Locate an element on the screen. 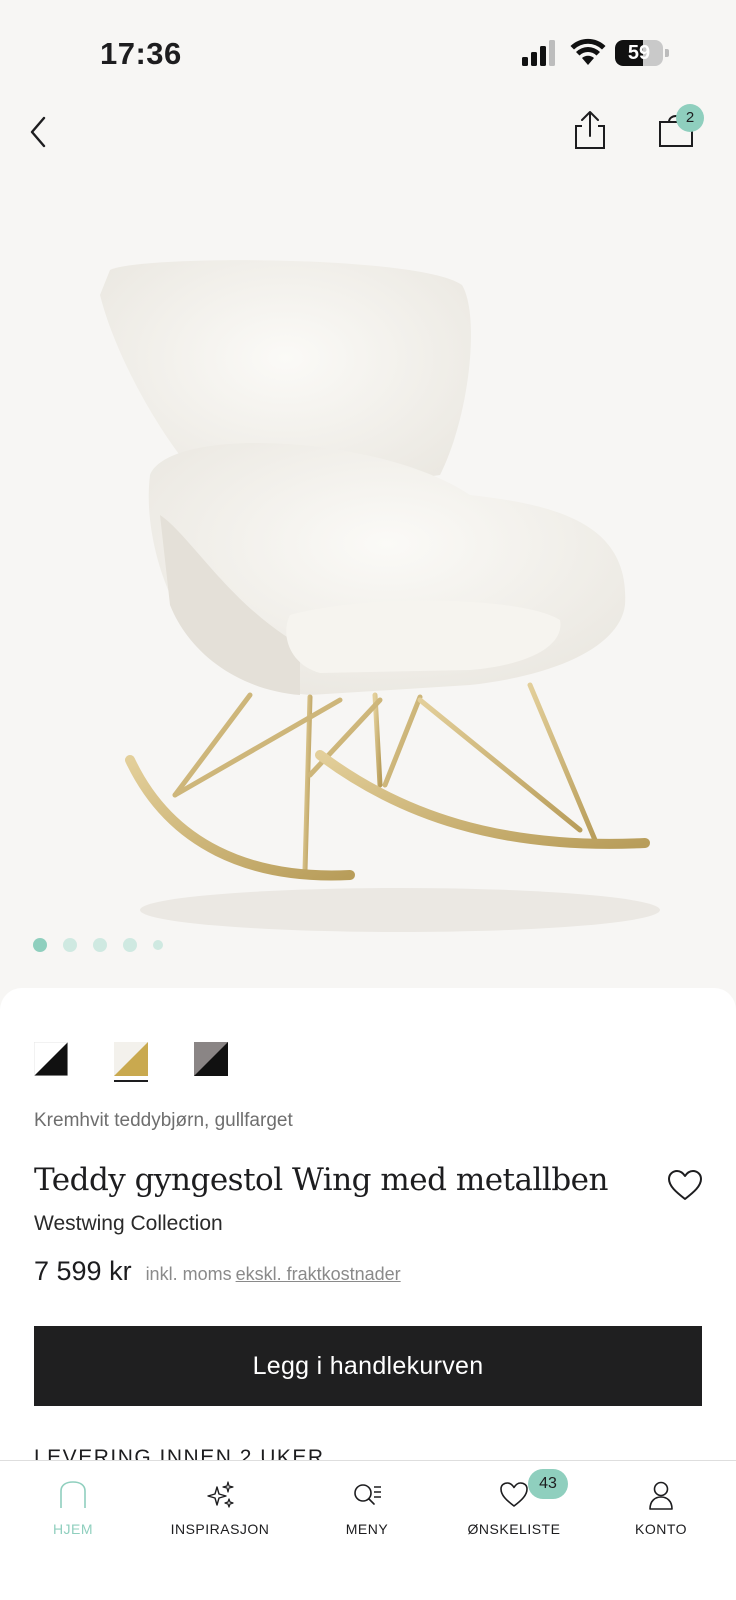  wishlist-count-badge: 43 is located at coordinates (548, 1484).